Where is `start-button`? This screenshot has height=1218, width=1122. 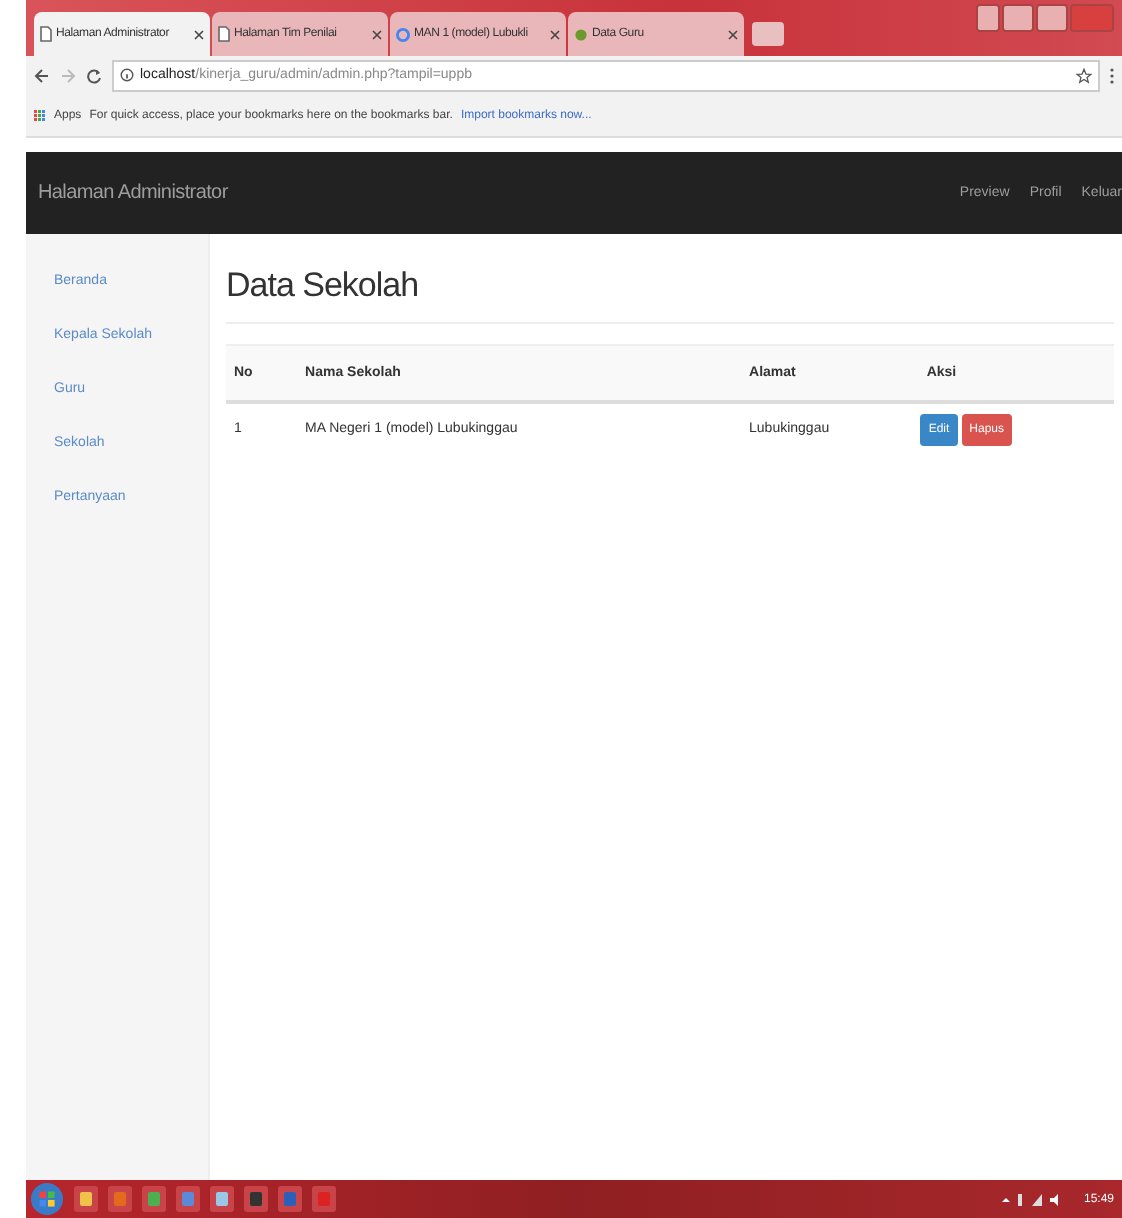 start-button is located at coordinates (47, 1199).